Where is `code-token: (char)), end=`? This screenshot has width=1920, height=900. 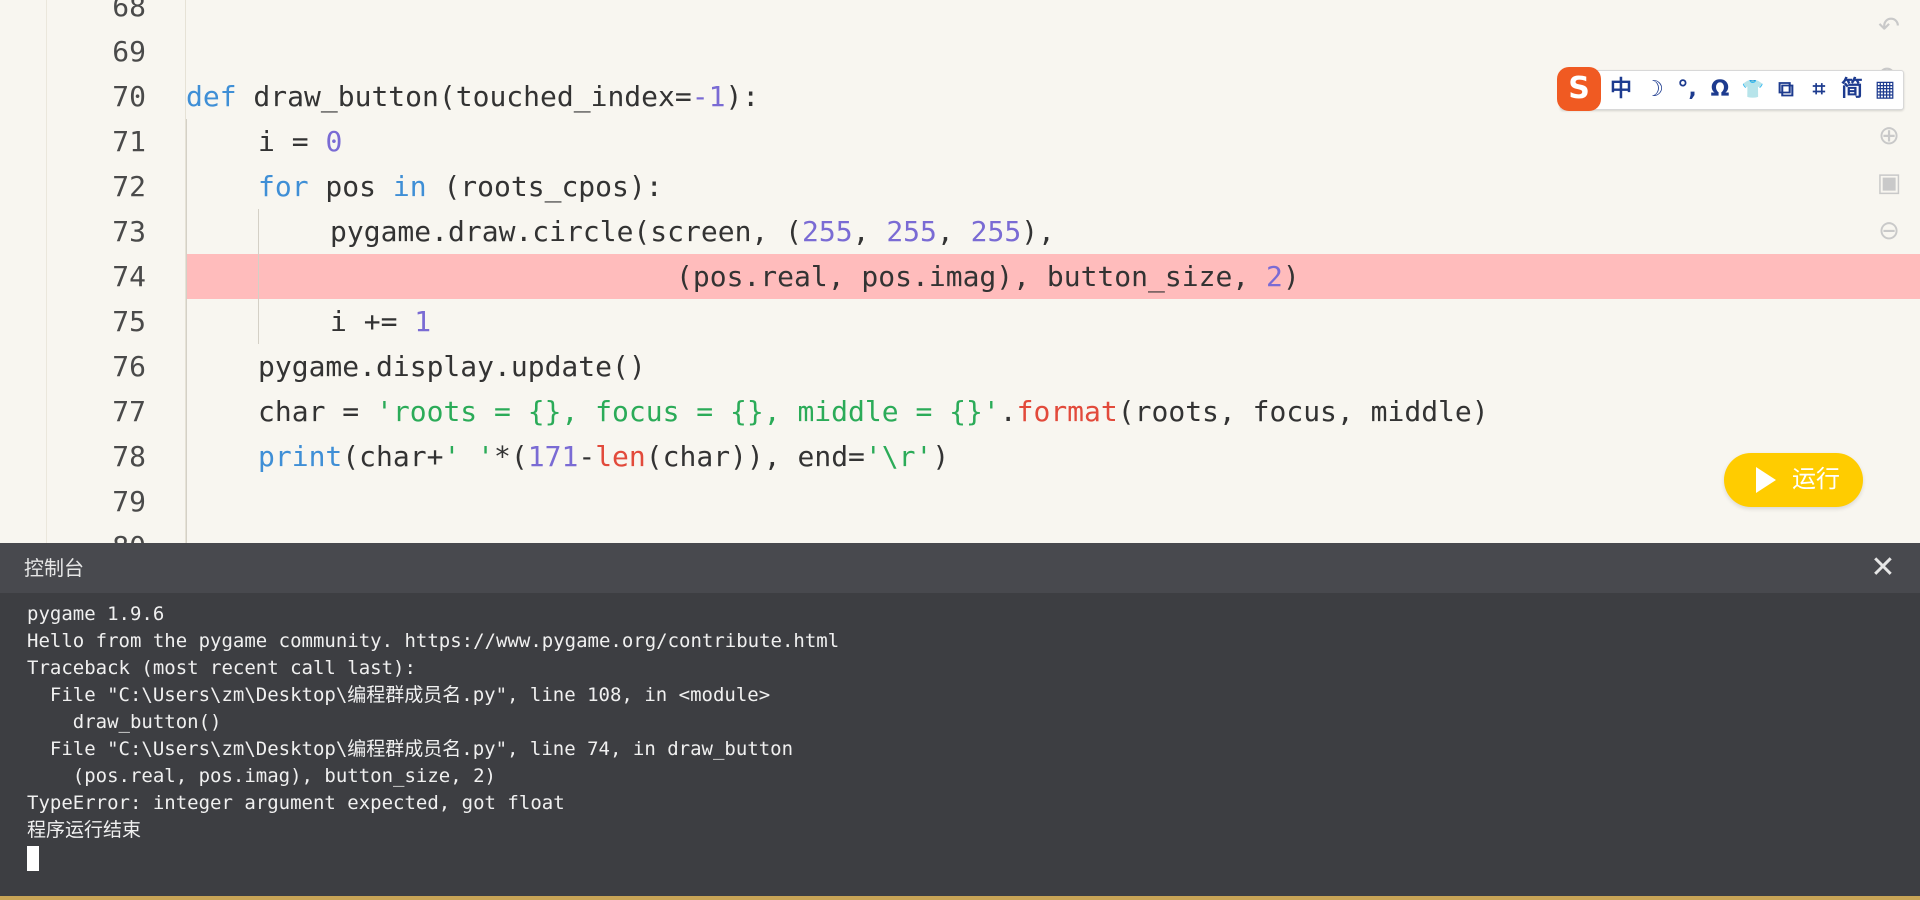 code-token: (char)), end= is located at coordinates (755, 456).